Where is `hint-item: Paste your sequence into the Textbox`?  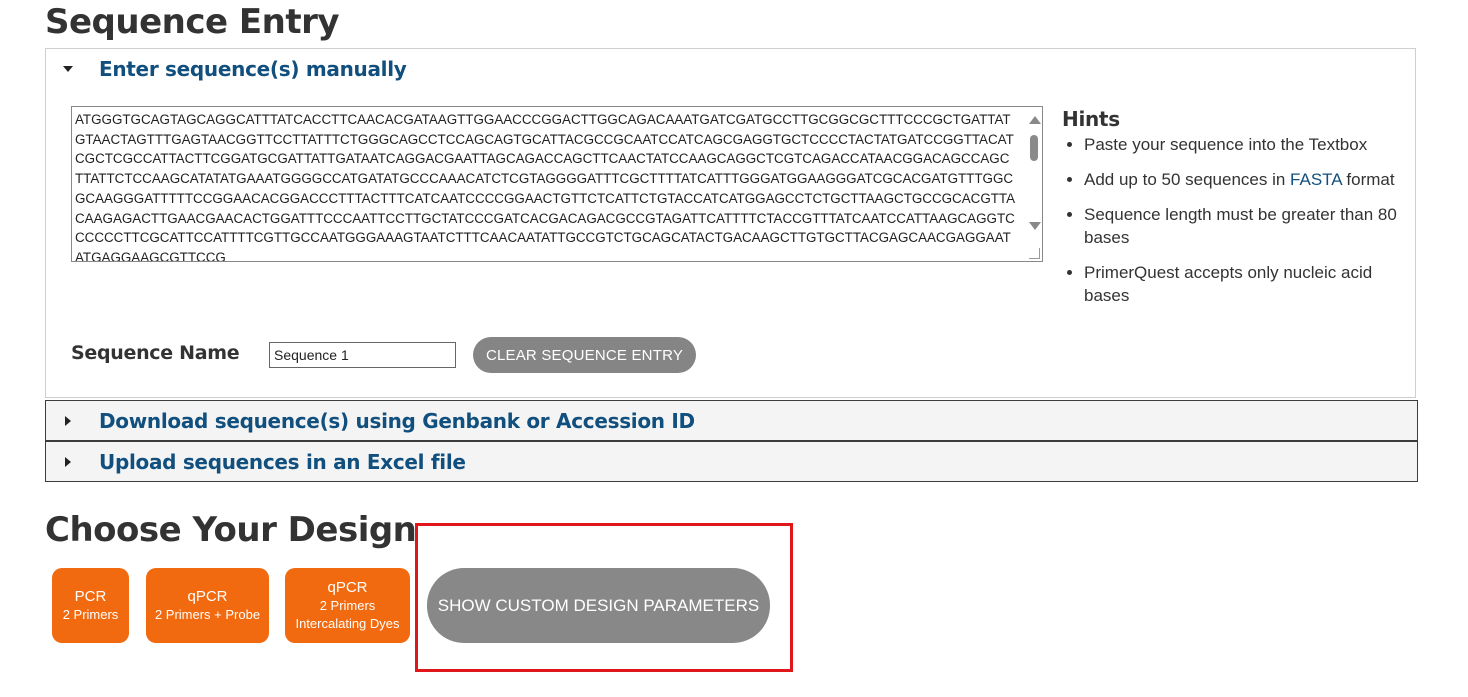 hint-item: Paste your sequence into the Textbox is located at coordinates (1245, 144).